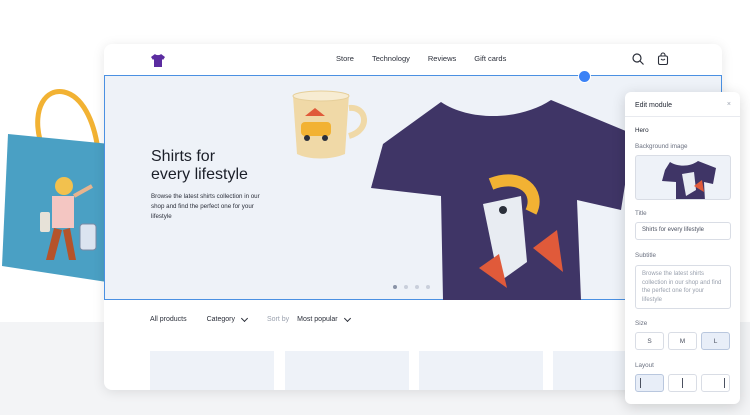 The height and width of the screenshot is (415, 750). I want to click on panel-title: Edit module, so click(653, 105).